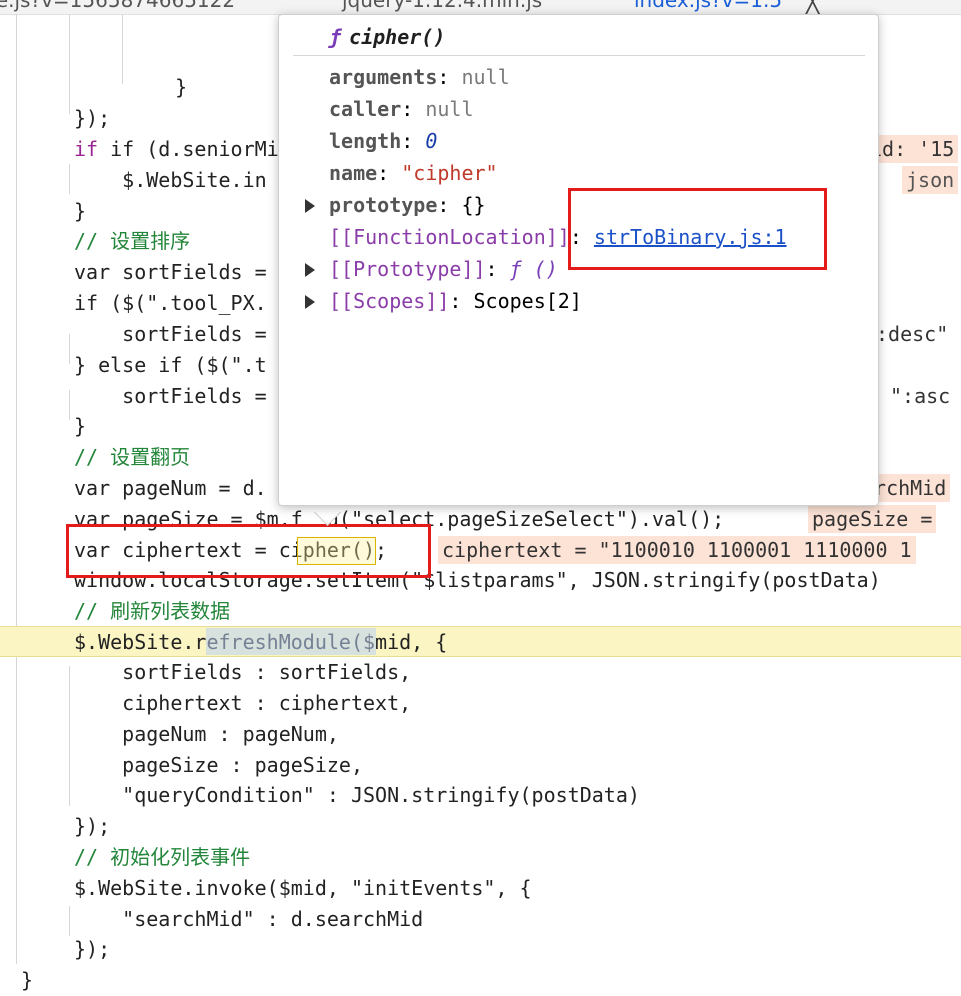 The width and height of the screenshot is (961, 996). What do you see at coordinates (413, 173) in the screenshot?
I see `prop-name: name: "cipher"` at bounding box center [413, 173].